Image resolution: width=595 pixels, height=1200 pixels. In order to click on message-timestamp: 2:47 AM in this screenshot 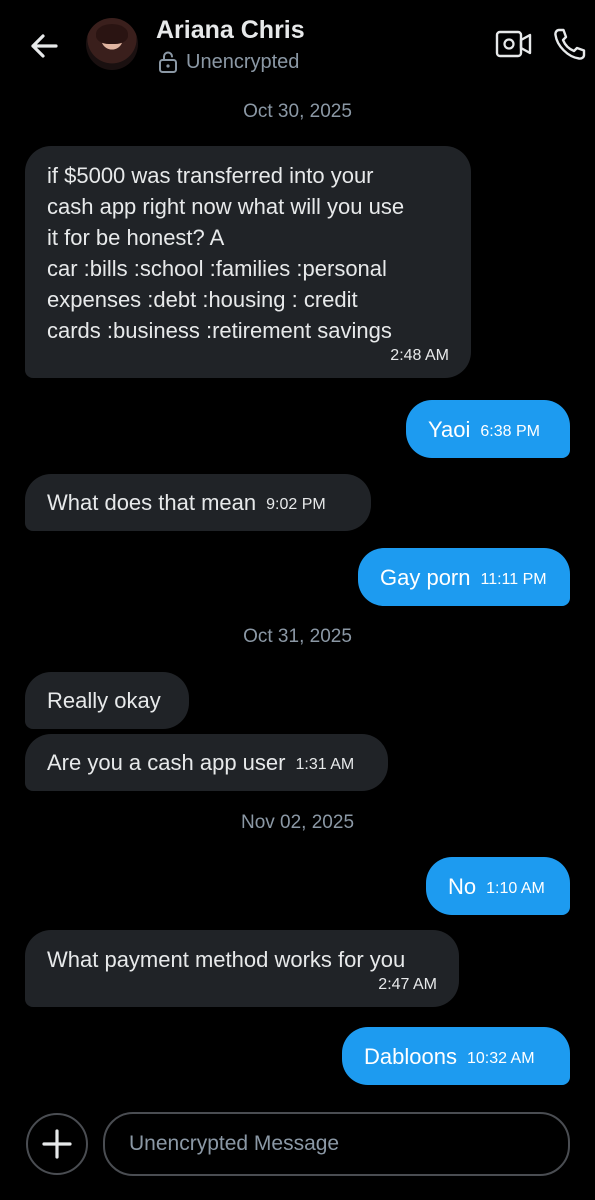, I will do `click(407, 984)`.